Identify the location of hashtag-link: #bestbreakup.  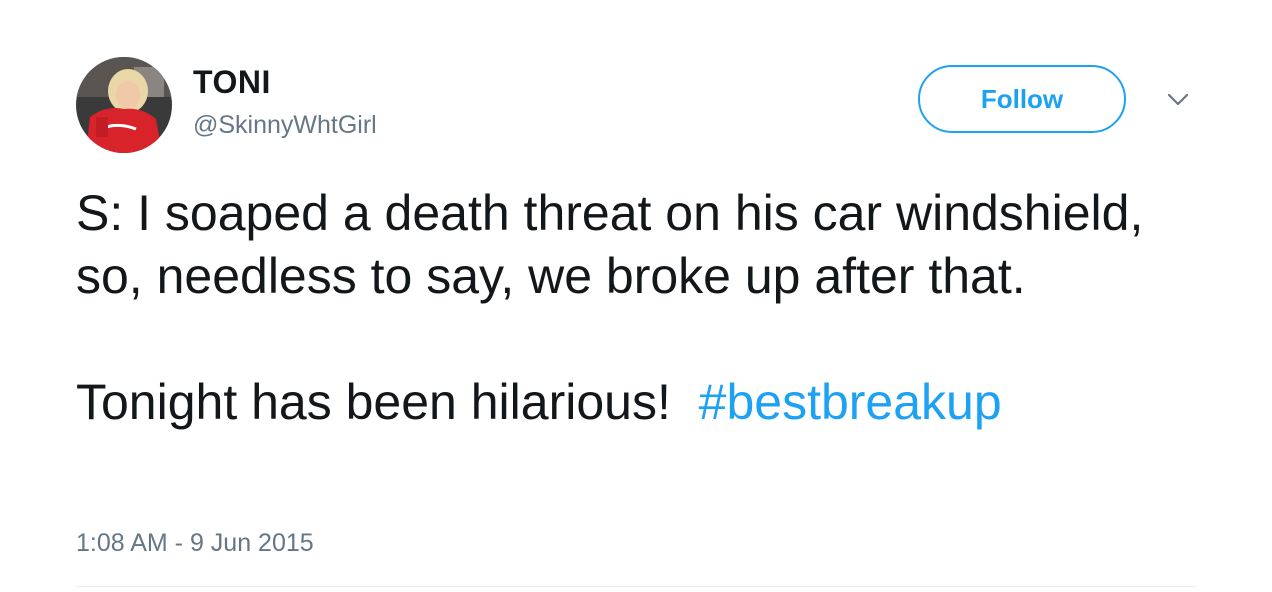
(850, 402).